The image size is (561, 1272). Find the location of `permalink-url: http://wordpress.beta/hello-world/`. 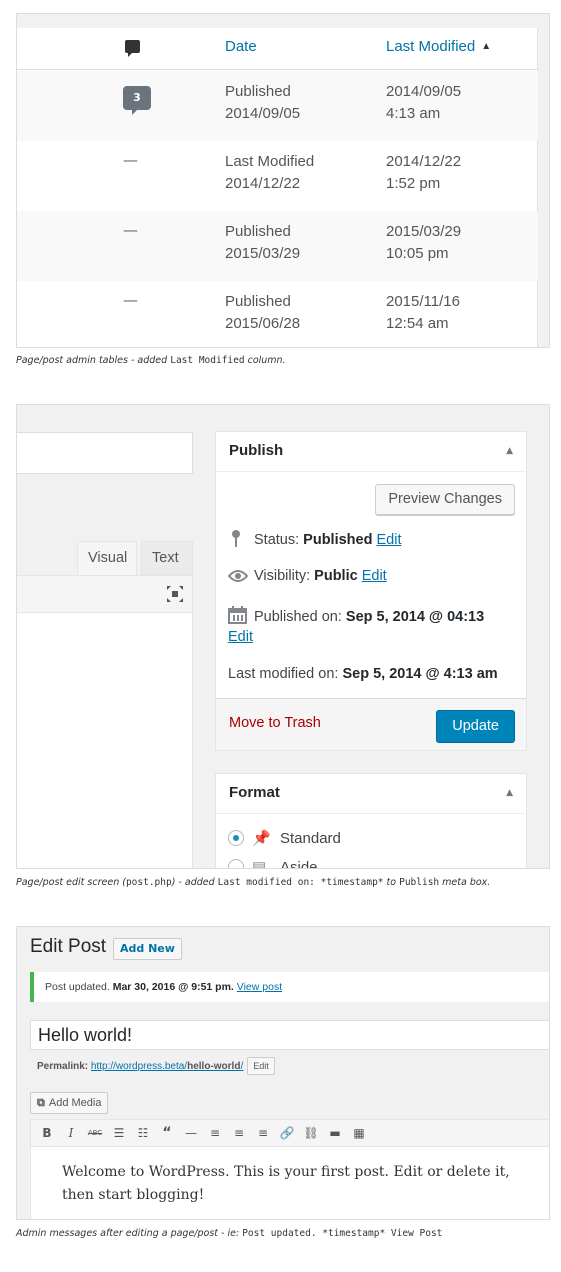

permalink-url: http://wordpress.beta/hello-world/ is located at coordinates (167, 1066).